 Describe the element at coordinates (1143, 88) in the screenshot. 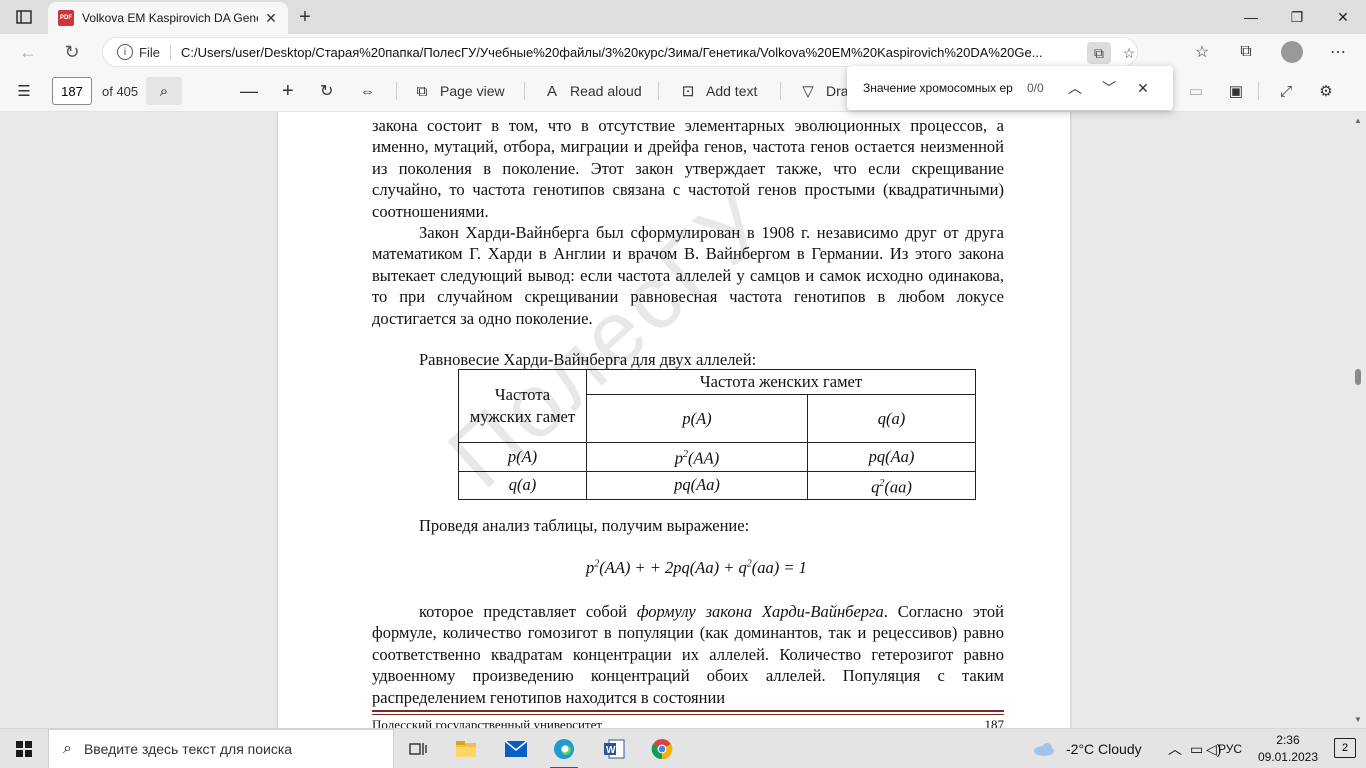

I see `close-find-icon: ✕` at that location.